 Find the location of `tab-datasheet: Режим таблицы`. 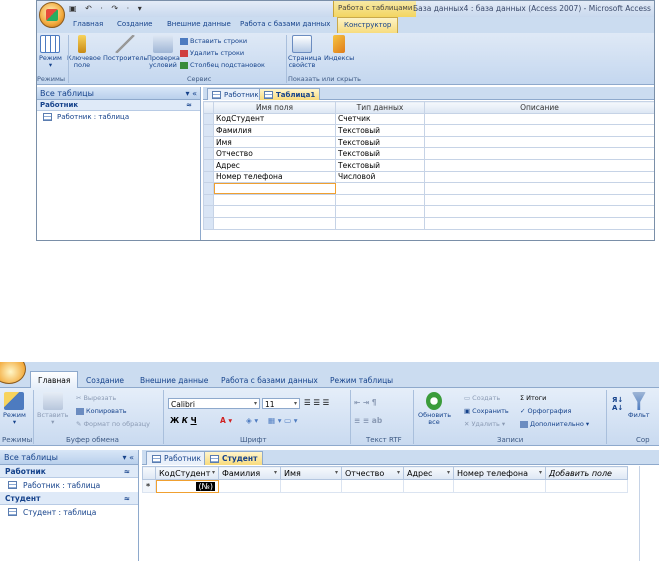

tab-datasheet: Режим таблицы is located at coordinates (361, 380).